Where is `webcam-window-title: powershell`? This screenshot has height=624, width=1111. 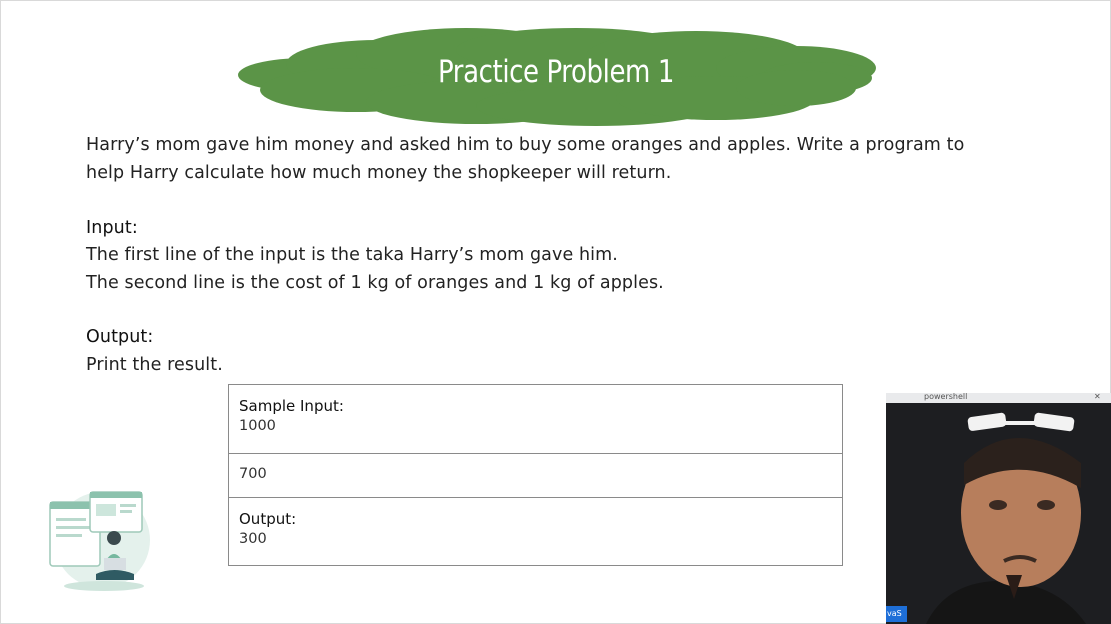
webcam-window-title: powershell is located at coordinates (946, 397).